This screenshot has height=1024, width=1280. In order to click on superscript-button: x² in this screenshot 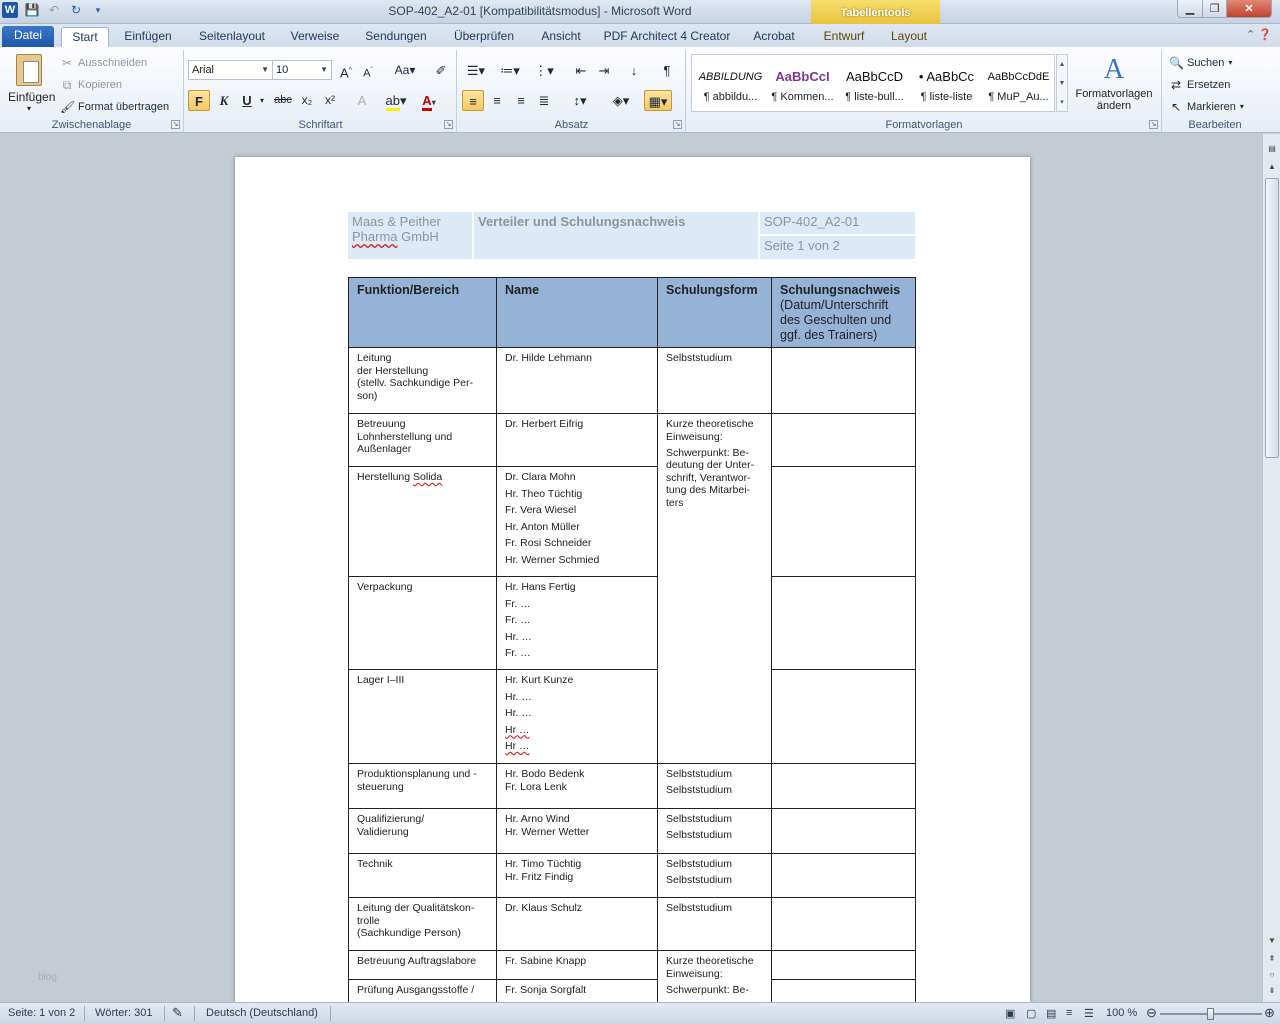, I will do `click(330, 100)`.